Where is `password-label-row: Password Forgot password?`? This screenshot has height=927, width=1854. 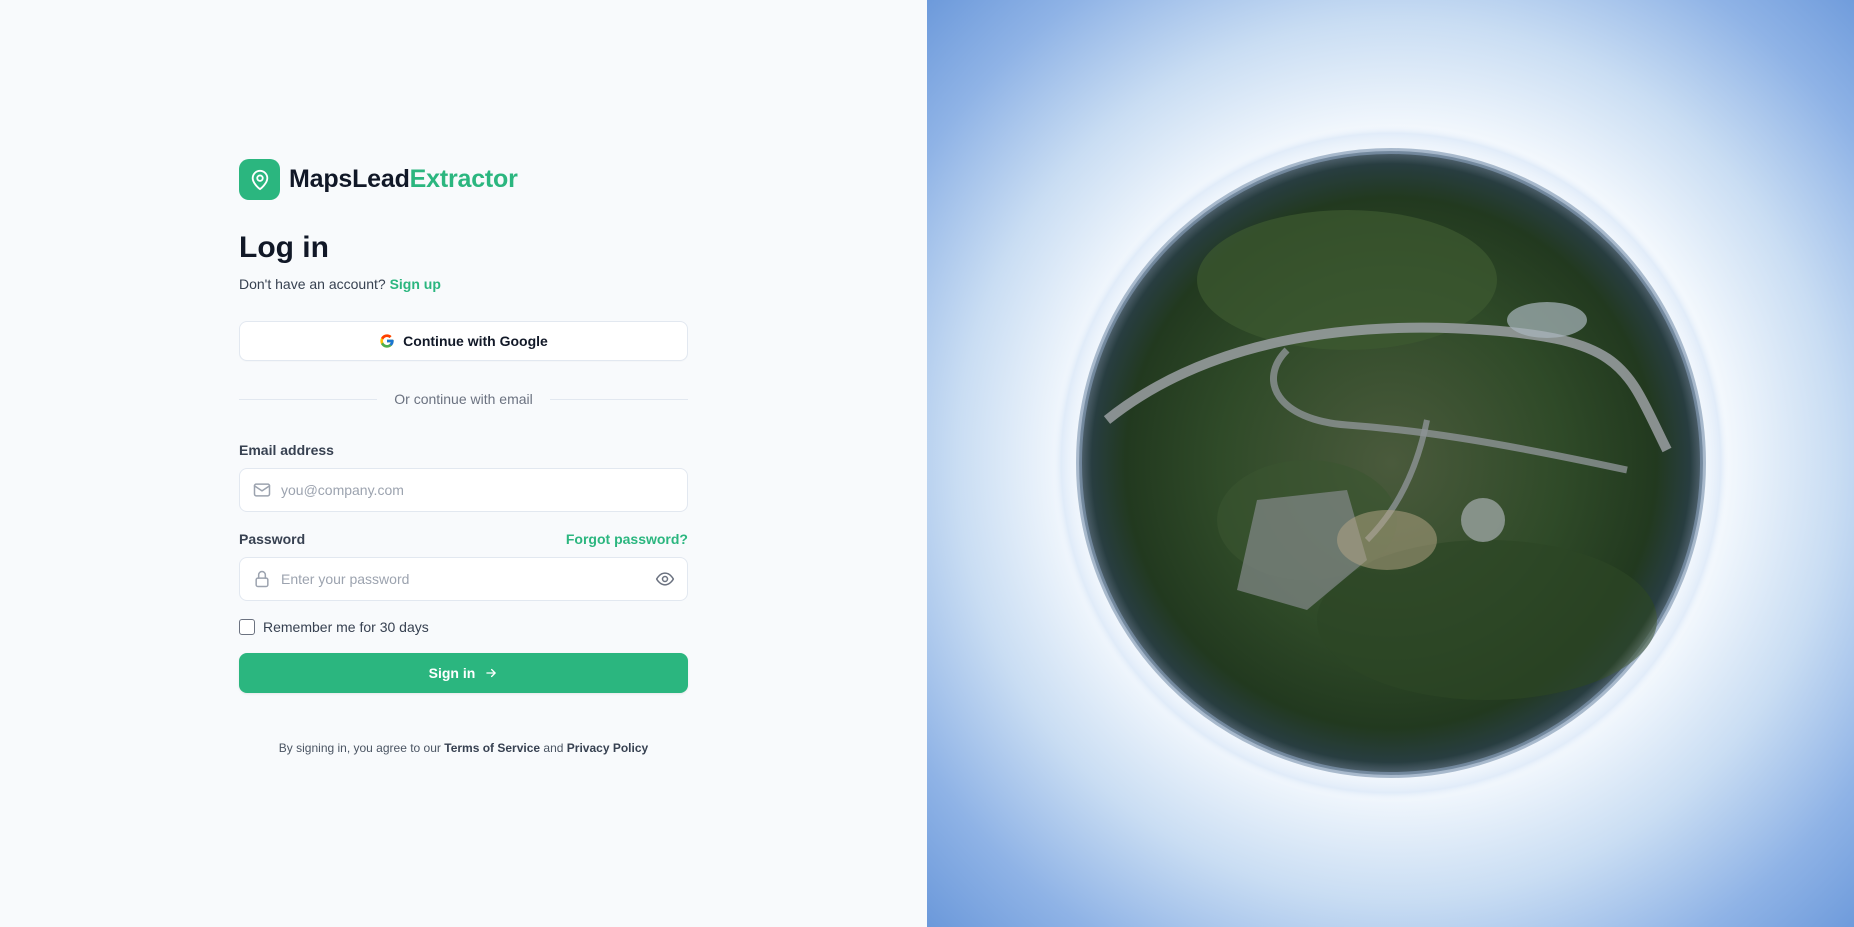 password-label-row: Password Forgot password? is located at coordinates (463, 539).